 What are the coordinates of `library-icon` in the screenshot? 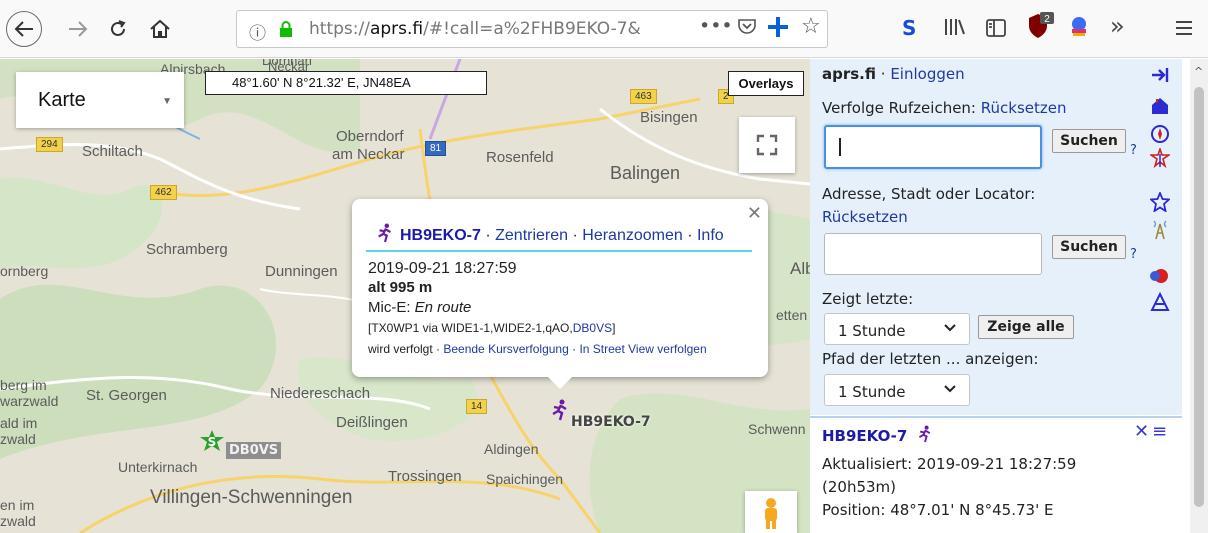 It's located at (955, 29).